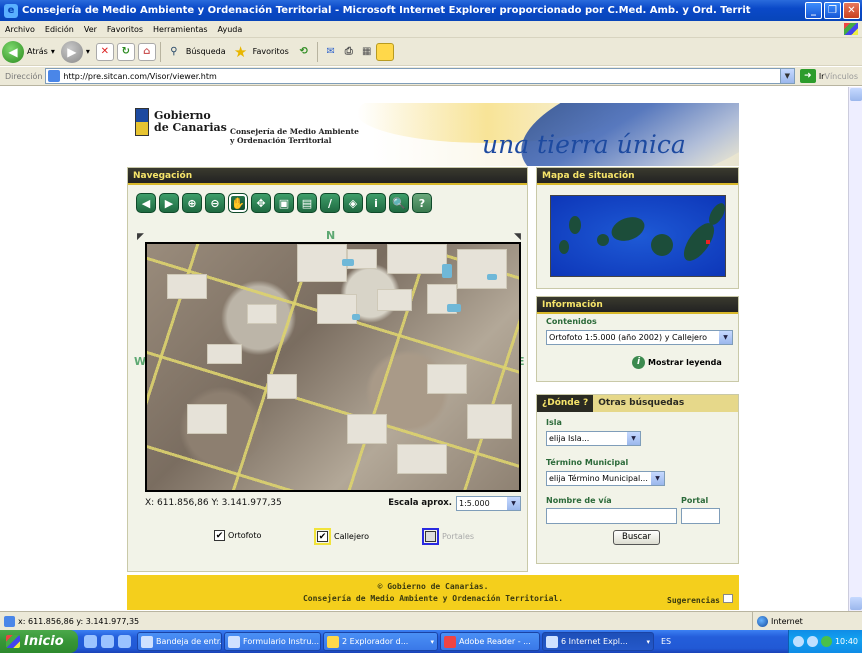 The image size is (862, 653). What do you see at coordinates (384, 51) in the screenshot?
I see `folder-icon` at bounding box center [384, 51].